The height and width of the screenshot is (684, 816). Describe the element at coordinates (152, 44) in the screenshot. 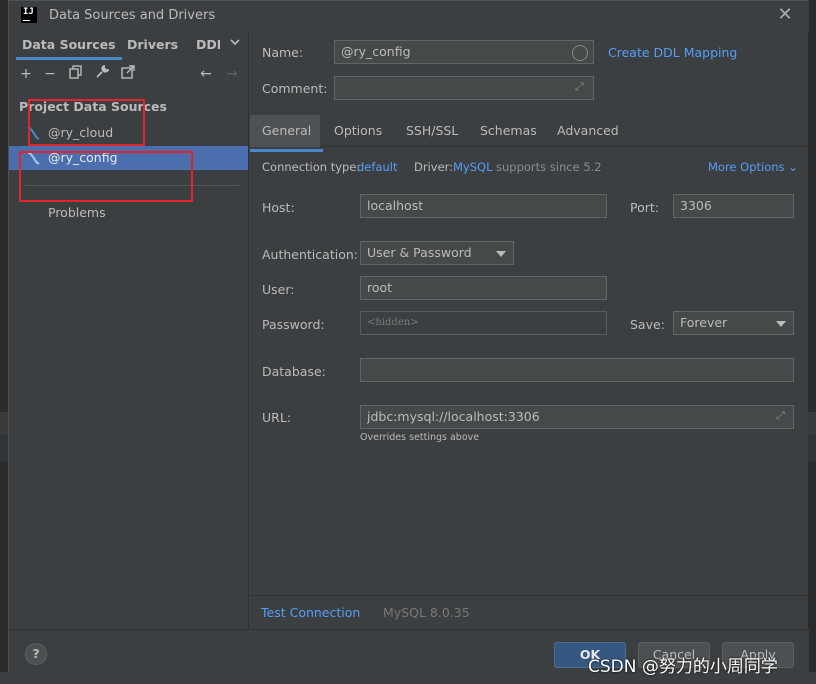

I see `tab-drivers: Drivers` at that location.